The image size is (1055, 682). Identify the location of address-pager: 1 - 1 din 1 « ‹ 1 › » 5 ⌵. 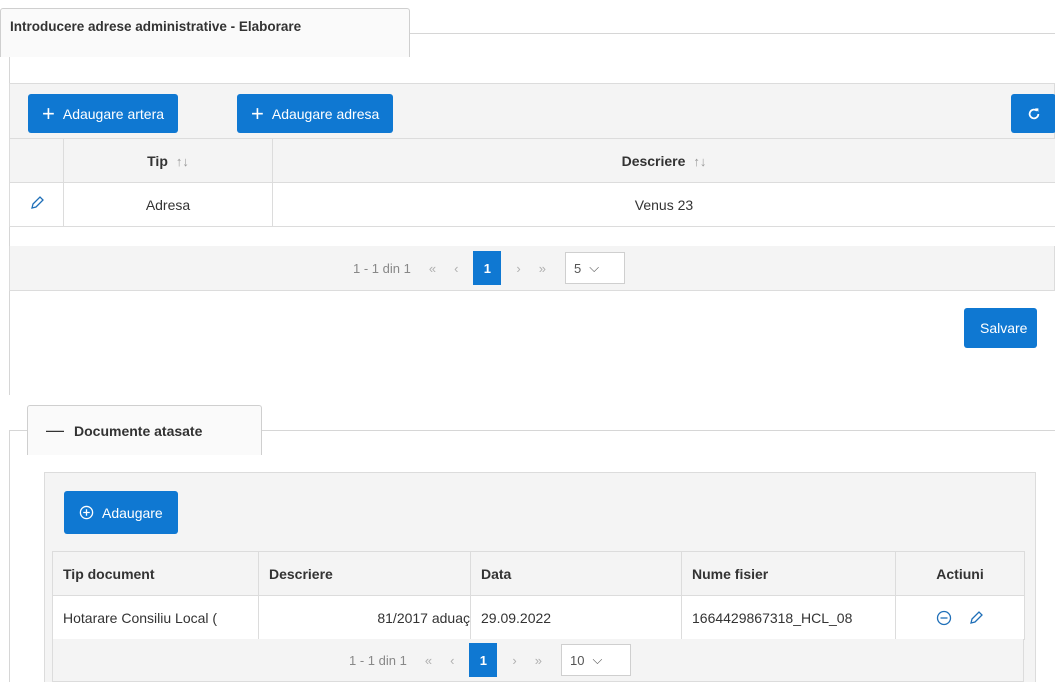
(532, 268).